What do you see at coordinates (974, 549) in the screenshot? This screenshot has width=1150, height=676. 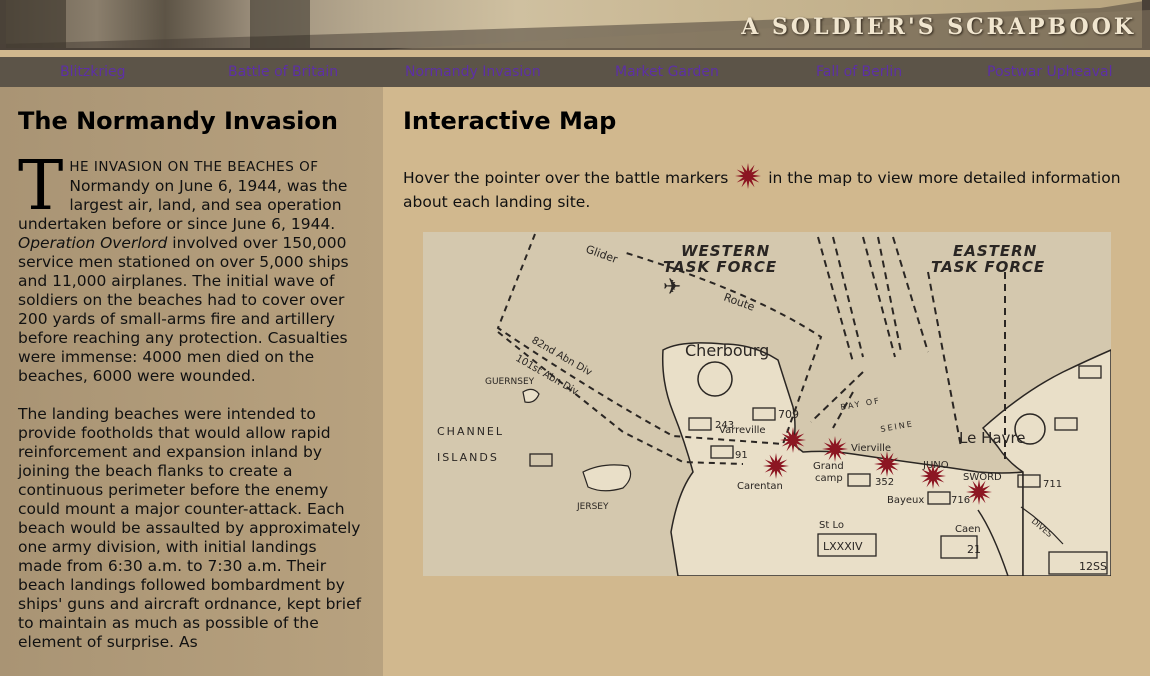 I see `map-label-21: 21` at bounding box center [974, 549].